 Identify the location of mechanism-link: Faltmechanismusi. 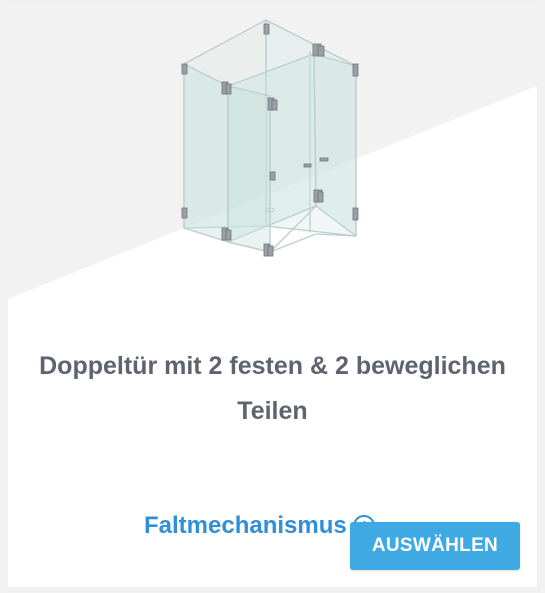
(259, 526).